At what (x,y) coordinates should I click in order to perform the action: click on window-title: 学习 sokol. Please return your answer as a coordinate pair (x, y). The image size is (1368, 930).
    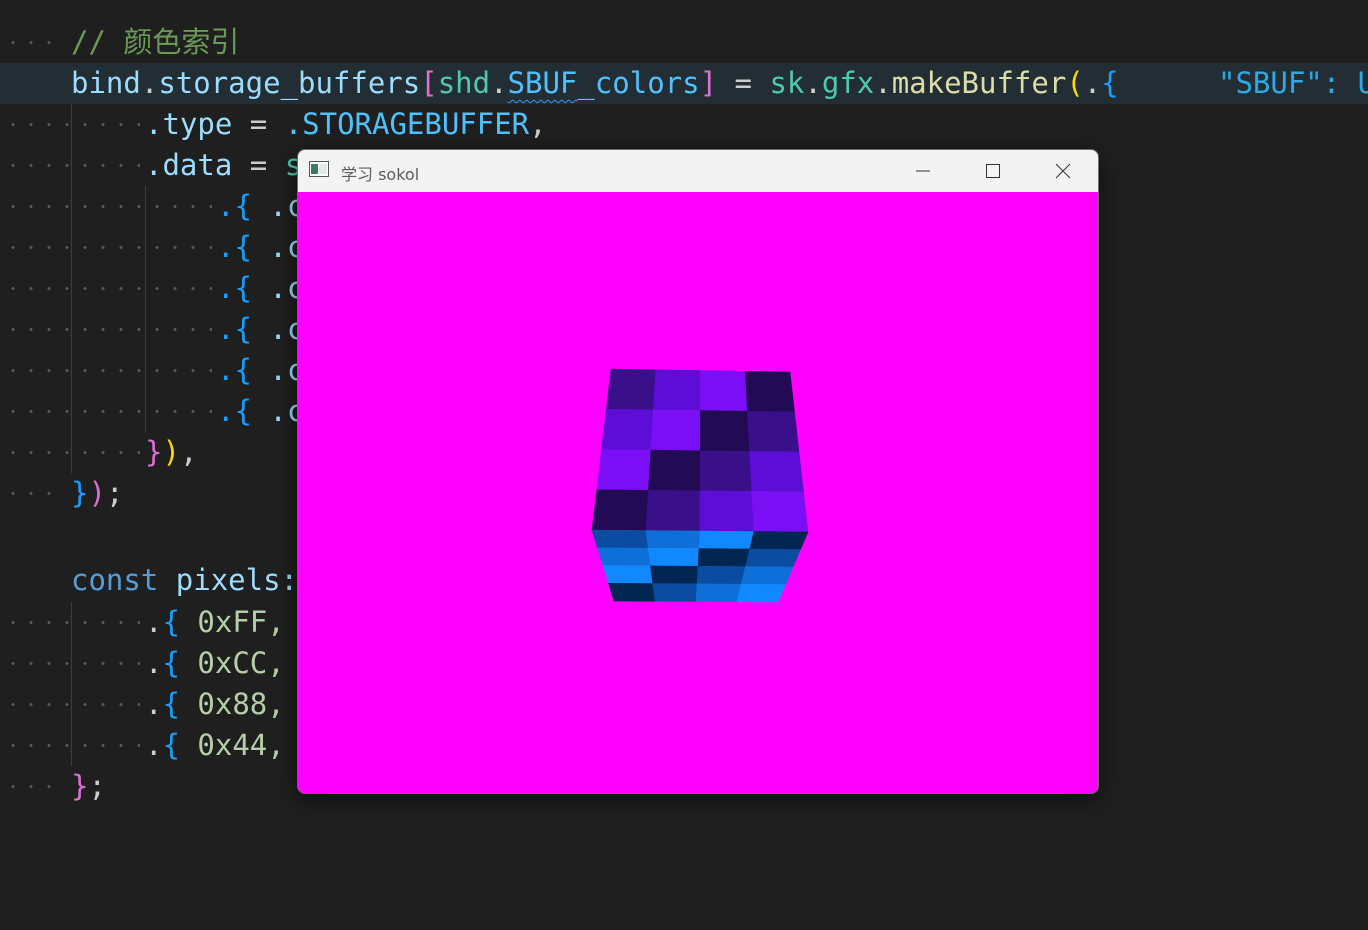
    Looking at the image, I should click on (380, 174).